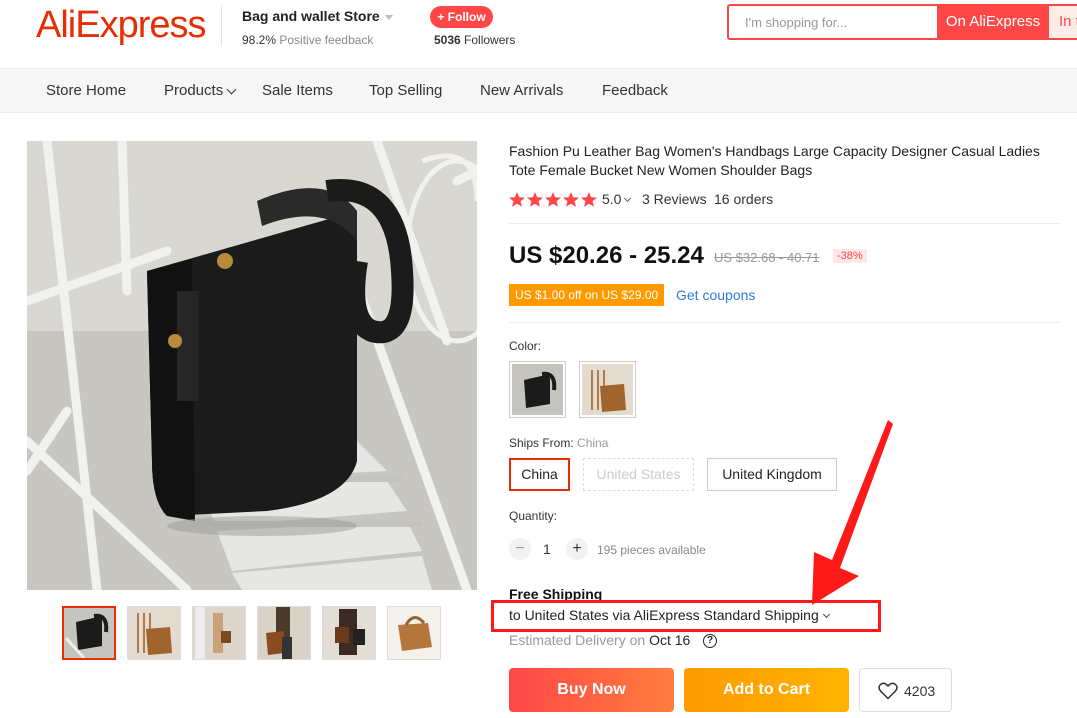  What do you see at coordinates (447, 40) in the screenshot?
I see `followers-count: 5036` at bounding box center [447, 40].